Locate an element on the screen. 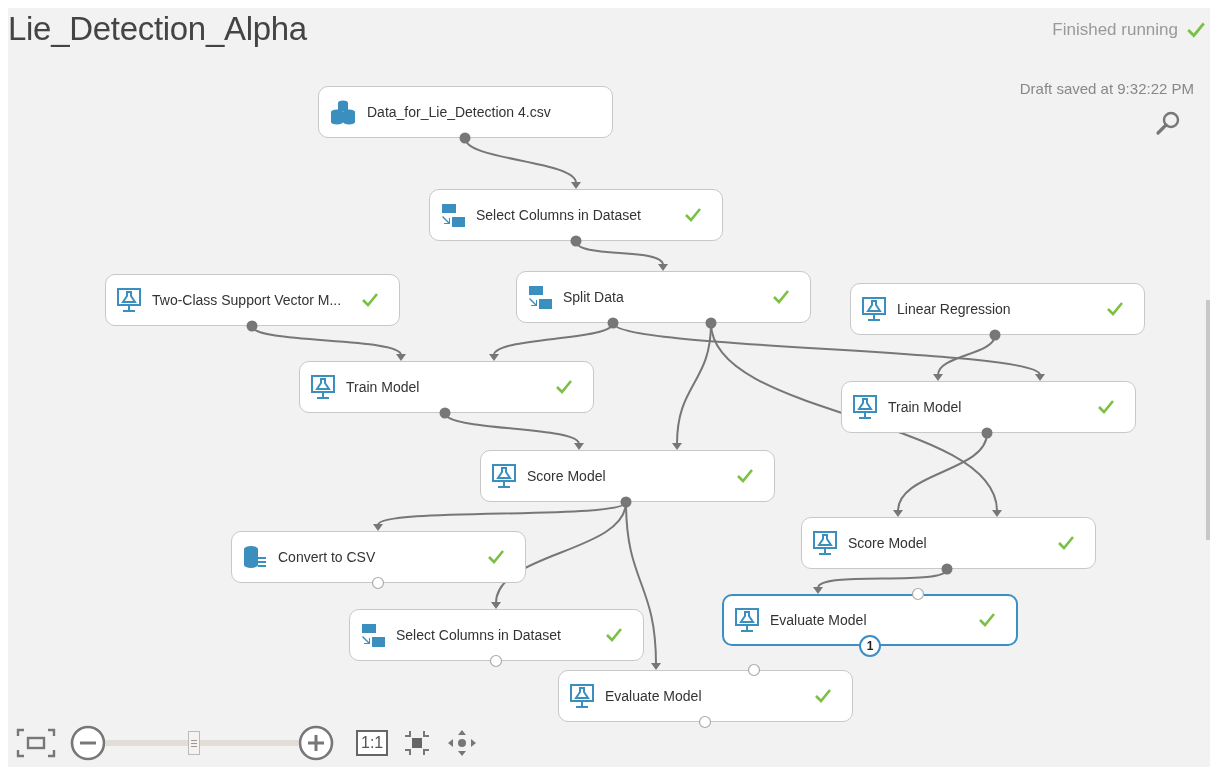  module-label: Split Data is located at coordinates (594, 297).